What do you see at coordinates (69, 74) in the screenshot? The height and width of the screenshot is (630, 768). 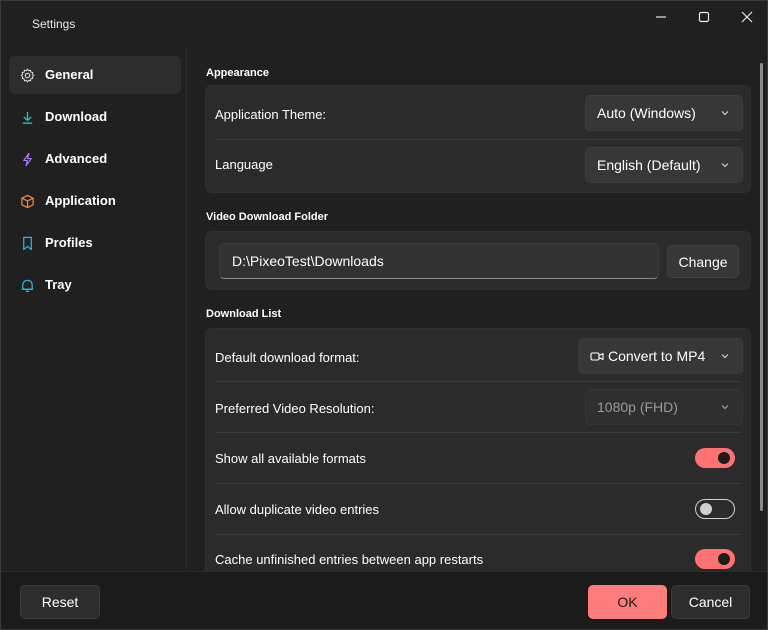 I see `sidebar-item-label: General` at bounding box center [69, 74].